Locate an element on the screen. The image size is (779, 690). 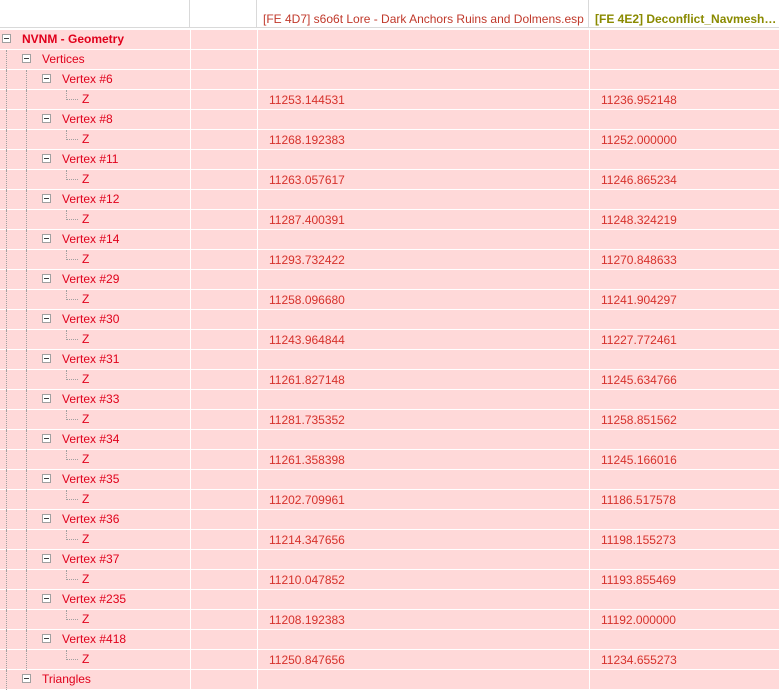
tree-node-field-z: Z 11250.847656 11234.655273 is located at coordinates (389, 660).